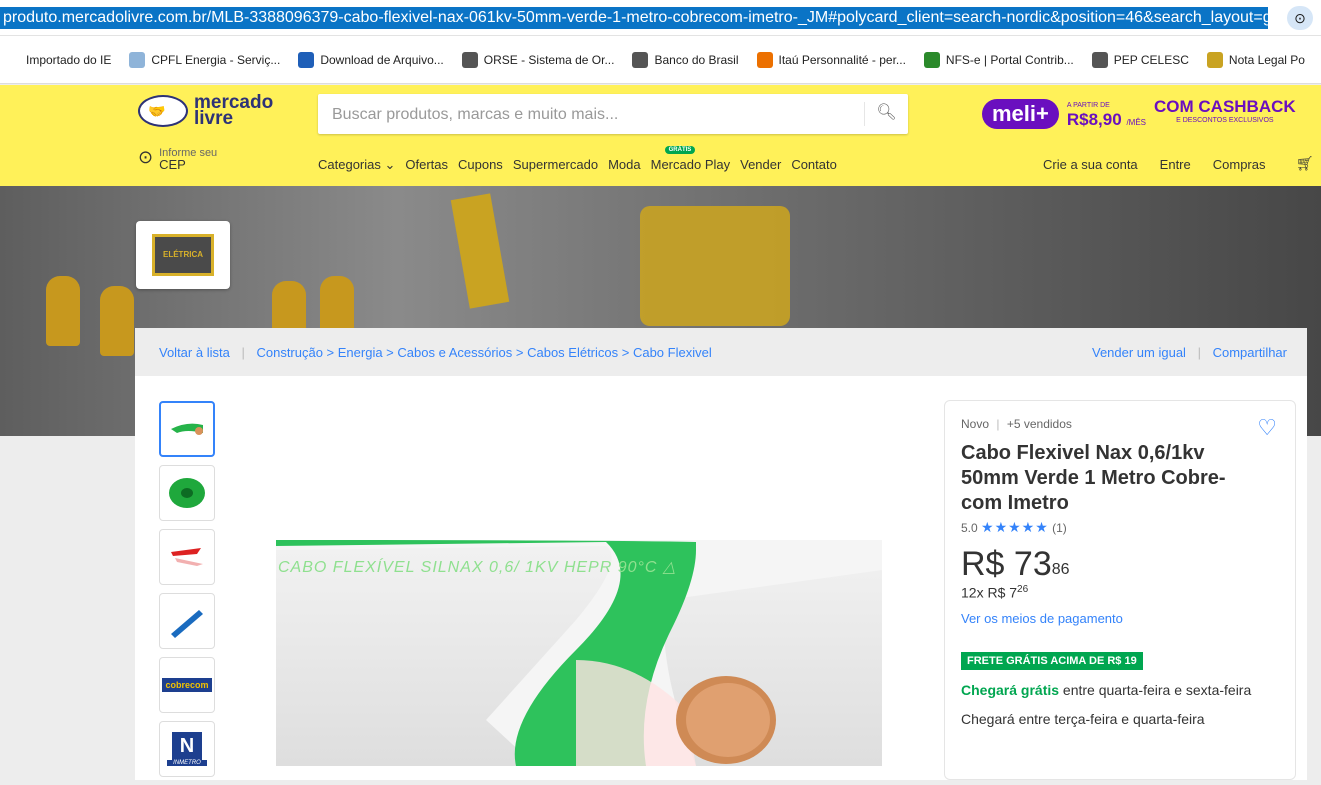  Describe the element at coordinates (696, 59) in the screenshot. I see `bookmark-label: Banco do Brasil` at that location.